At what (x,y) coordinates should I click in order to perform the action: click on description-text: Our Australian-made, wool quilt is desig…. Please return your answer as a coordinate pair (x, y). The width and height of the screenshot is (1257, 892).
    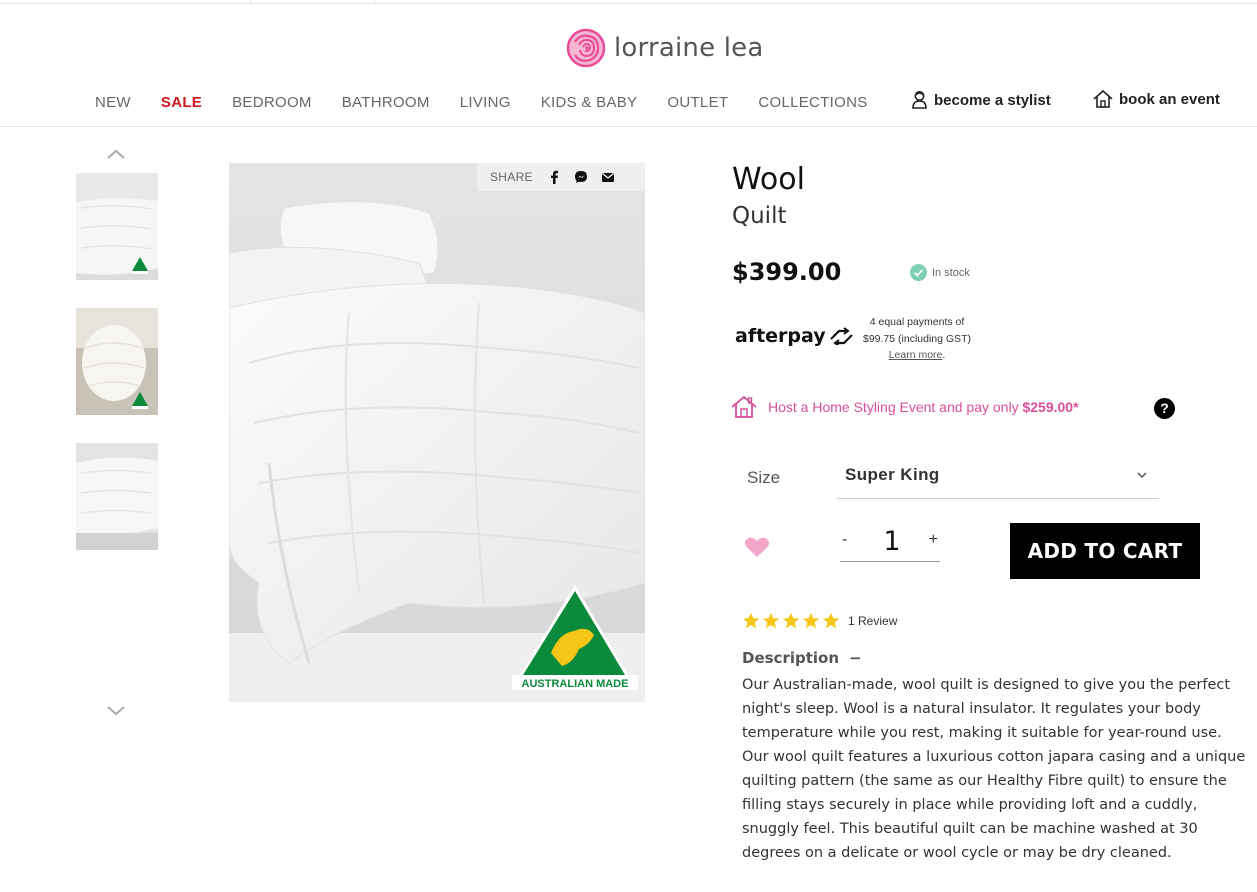
    Looking at the image, I should click on (994, 769).